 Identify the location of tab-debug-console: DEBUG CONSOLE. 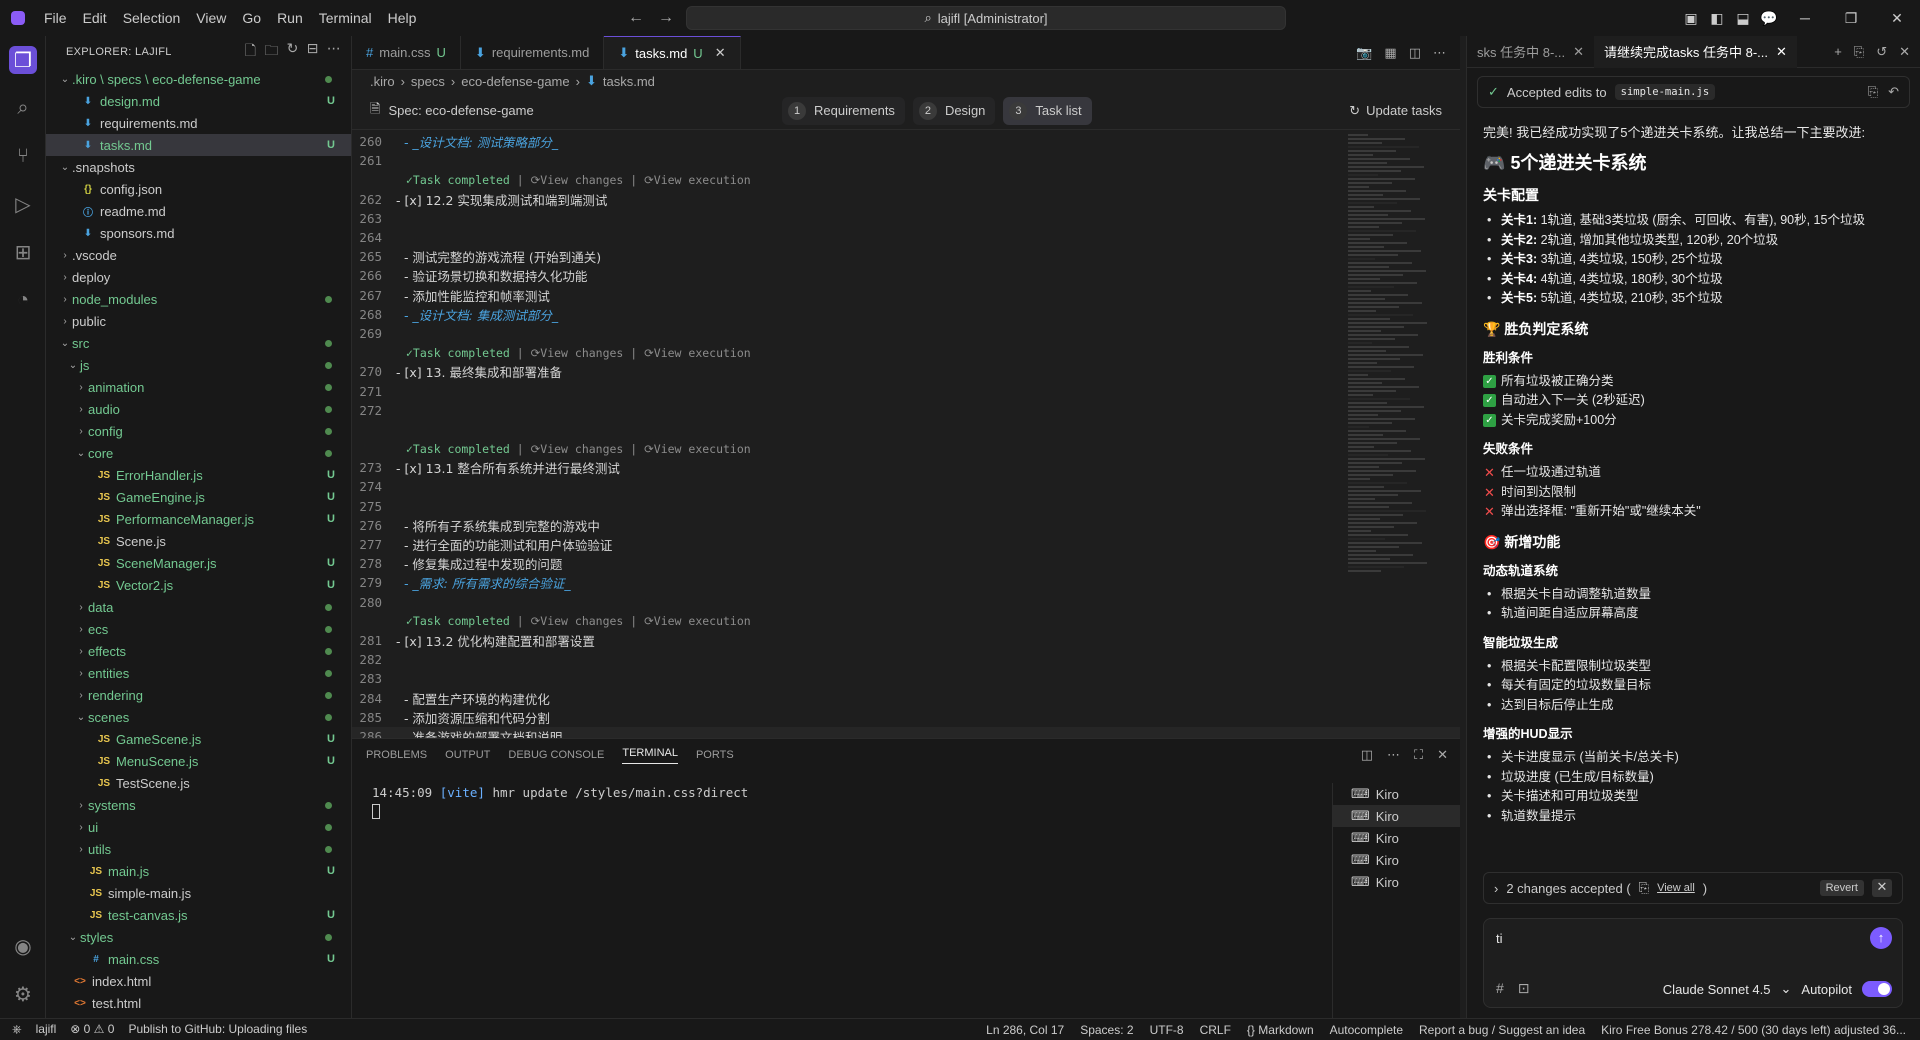
(556, 755).